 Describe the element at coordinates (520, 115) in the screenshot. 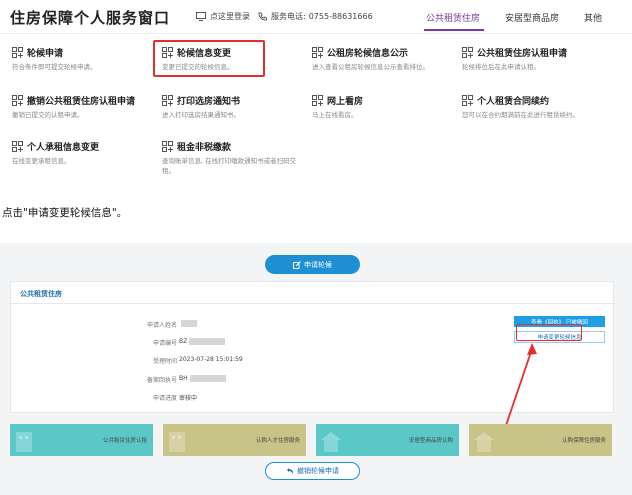

I see `service-desc: 您可以在合约期满前在此进行租赁续约。` at that location.